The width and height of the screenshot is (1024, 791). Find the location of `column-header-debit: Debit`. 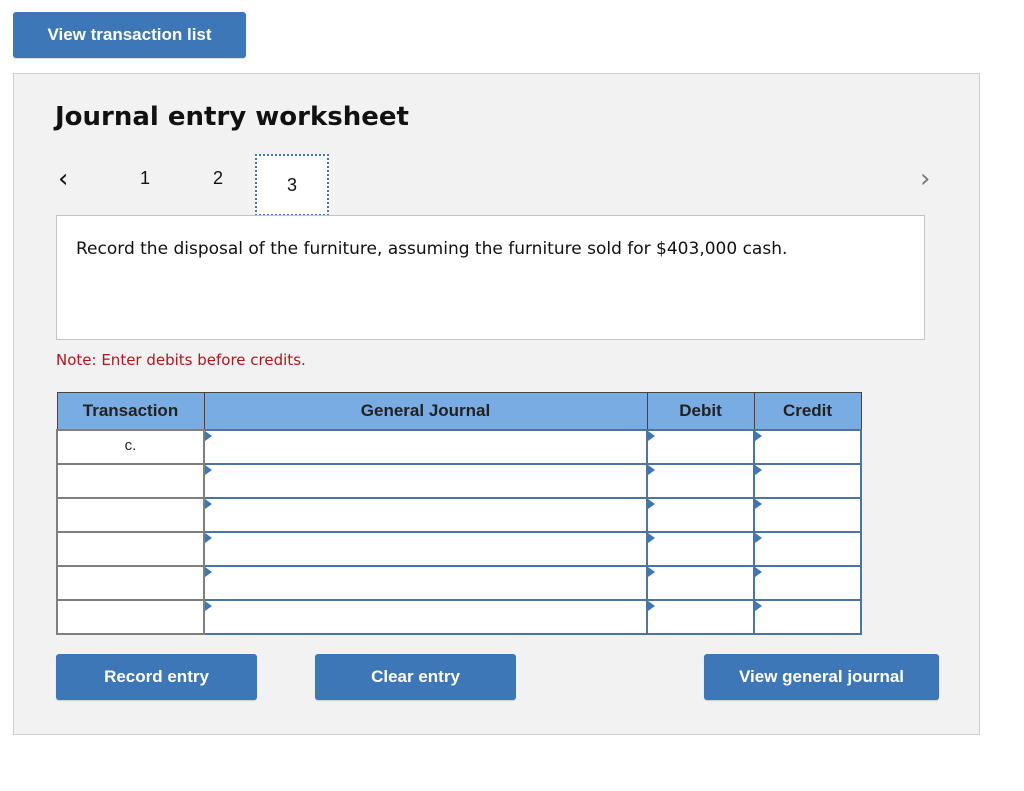

column-header-debit: Debit is located at coordinates (700, 411).